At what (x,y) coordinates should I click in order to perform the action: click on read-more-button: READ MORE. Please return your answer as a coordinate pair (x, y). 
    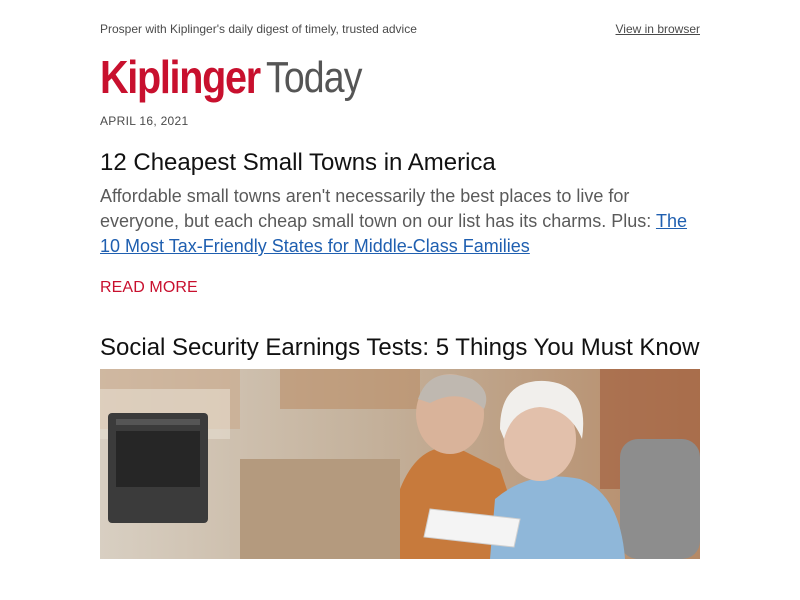
    Looking at the image, I should click on (149, 288).